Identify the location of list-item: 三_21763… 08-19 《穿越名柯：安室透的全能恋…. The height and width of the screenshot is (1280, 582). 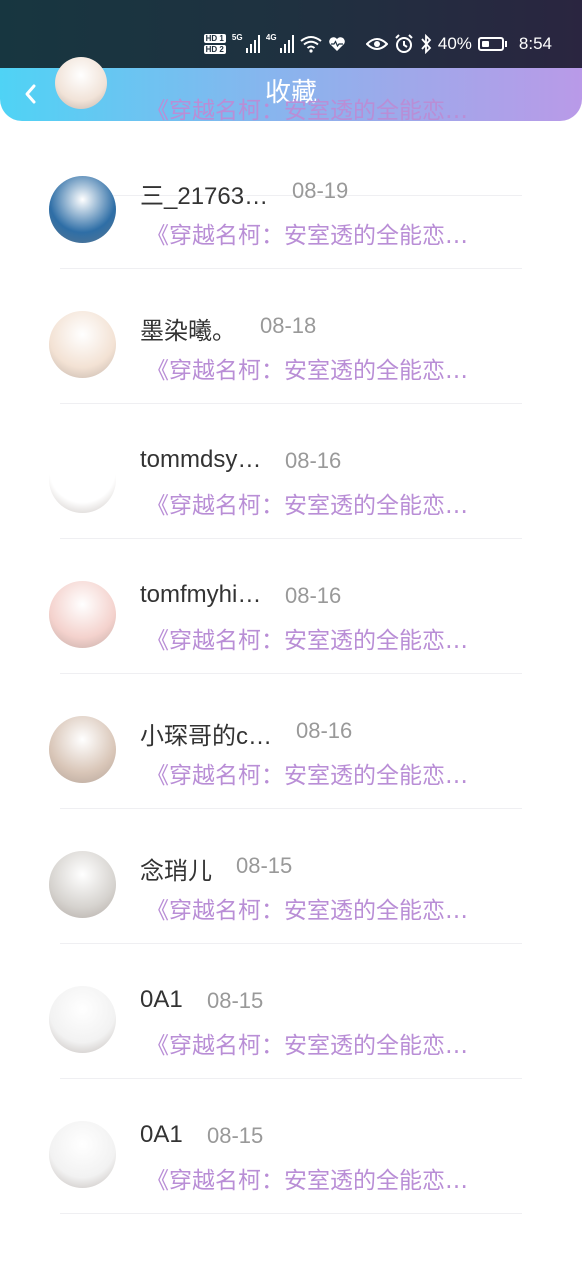
(291, 201).